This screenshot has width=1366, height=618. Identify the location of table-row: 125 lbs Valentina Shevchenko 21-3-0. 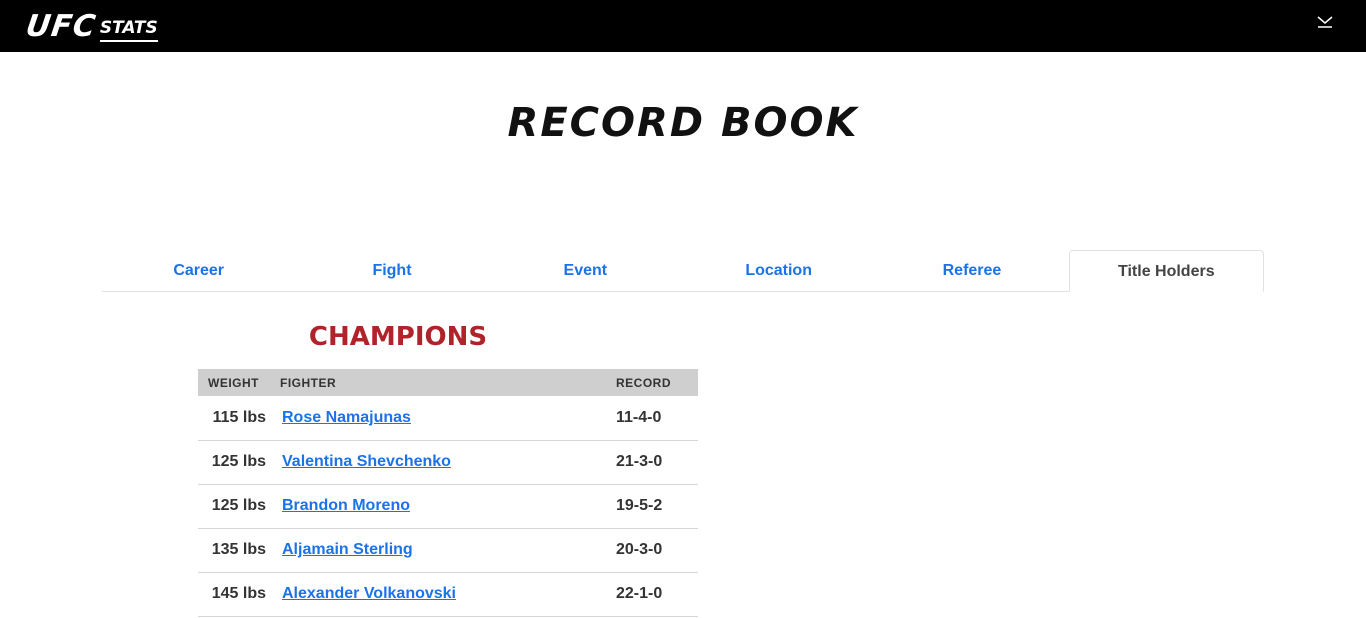
(448, 462).